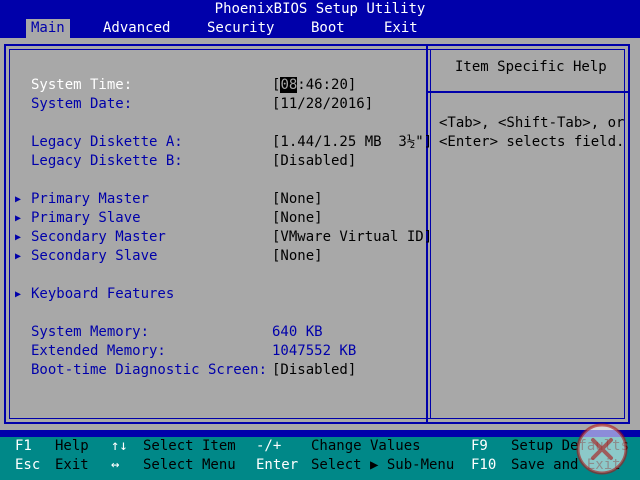 This screenshot has height=480, width=640. What do you see at coordinates (149, 370) in the screenshot?
I see `boot-diagnostic-label: Boot-time Diagnostic Screen:` at bounding box center [149, 370].